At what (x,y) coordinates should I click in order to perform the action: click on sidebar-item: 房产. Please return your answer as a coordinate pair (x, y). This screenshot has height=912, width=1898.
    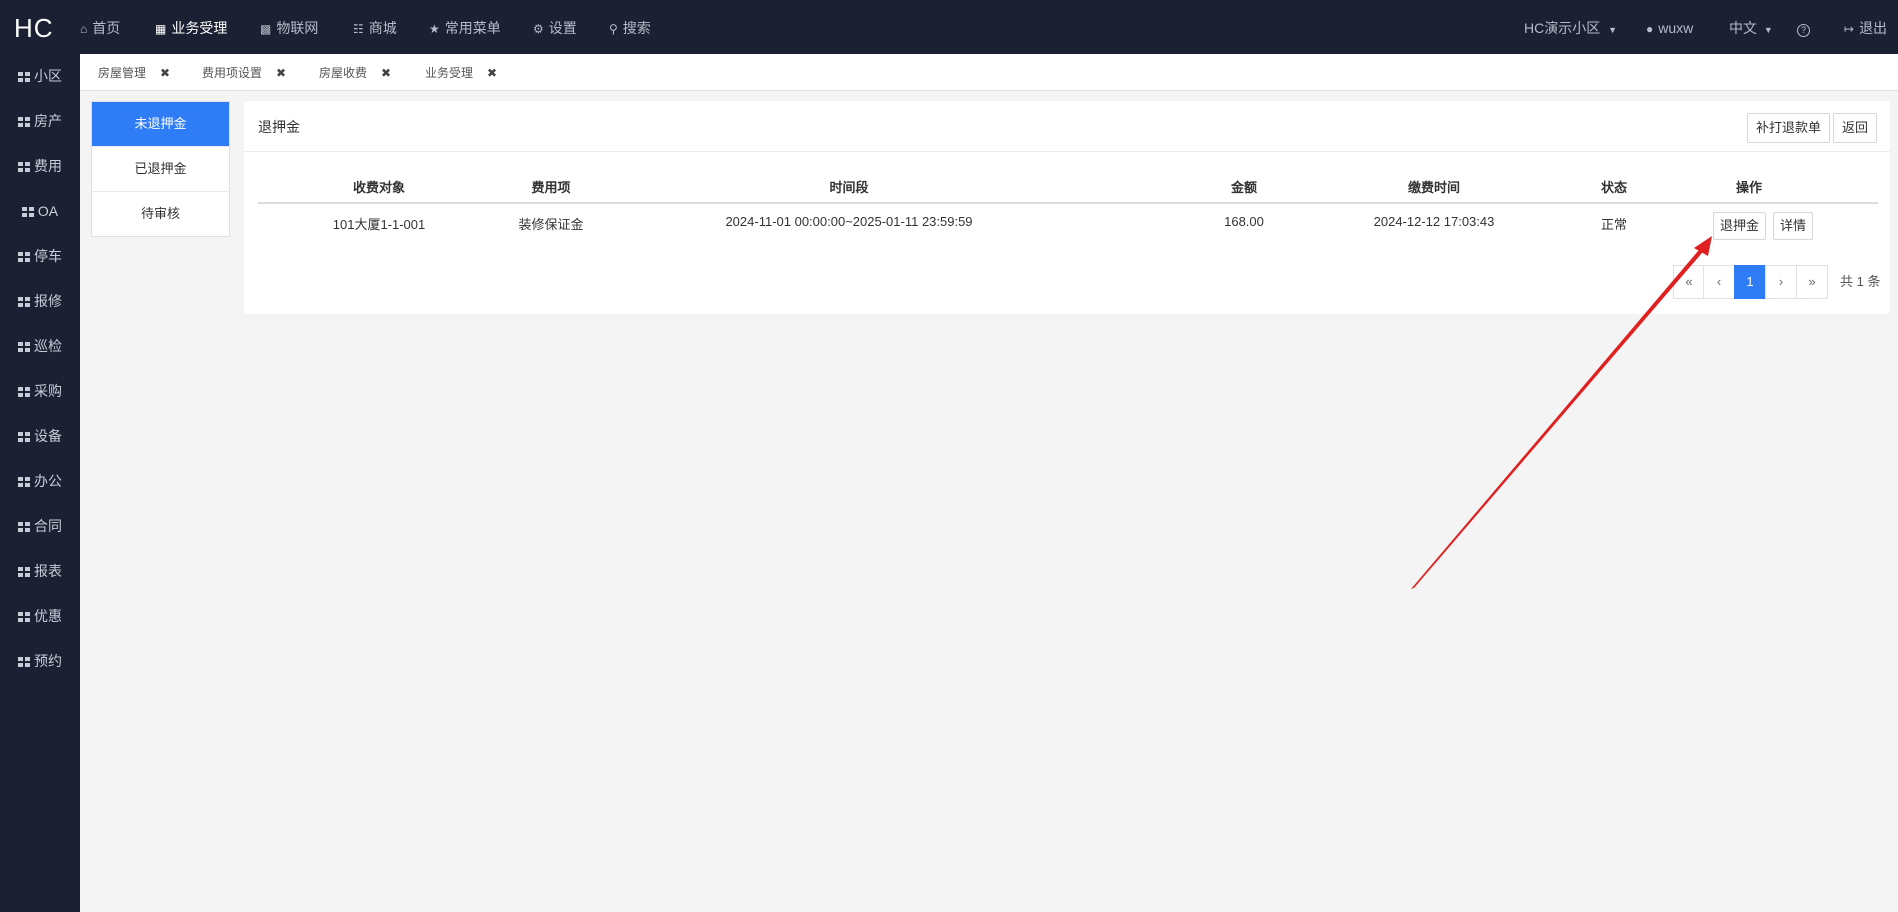
    Looking at the image, I should click on (40, 121).